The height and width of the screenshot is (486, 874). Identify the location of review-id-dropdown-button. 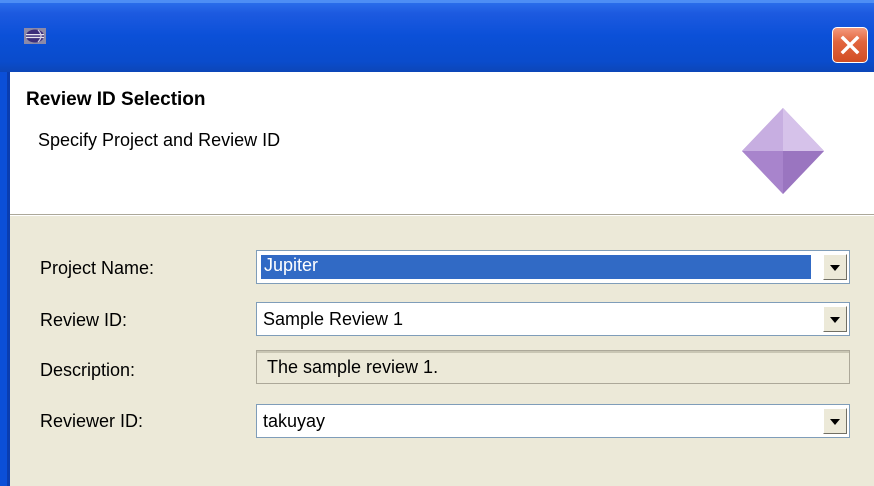
(835, 319).